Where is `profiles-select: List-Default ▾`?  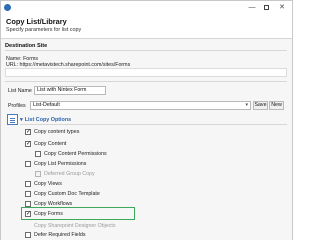
profiles-select: List-Default ▾ is located at coordinates (140, 105).